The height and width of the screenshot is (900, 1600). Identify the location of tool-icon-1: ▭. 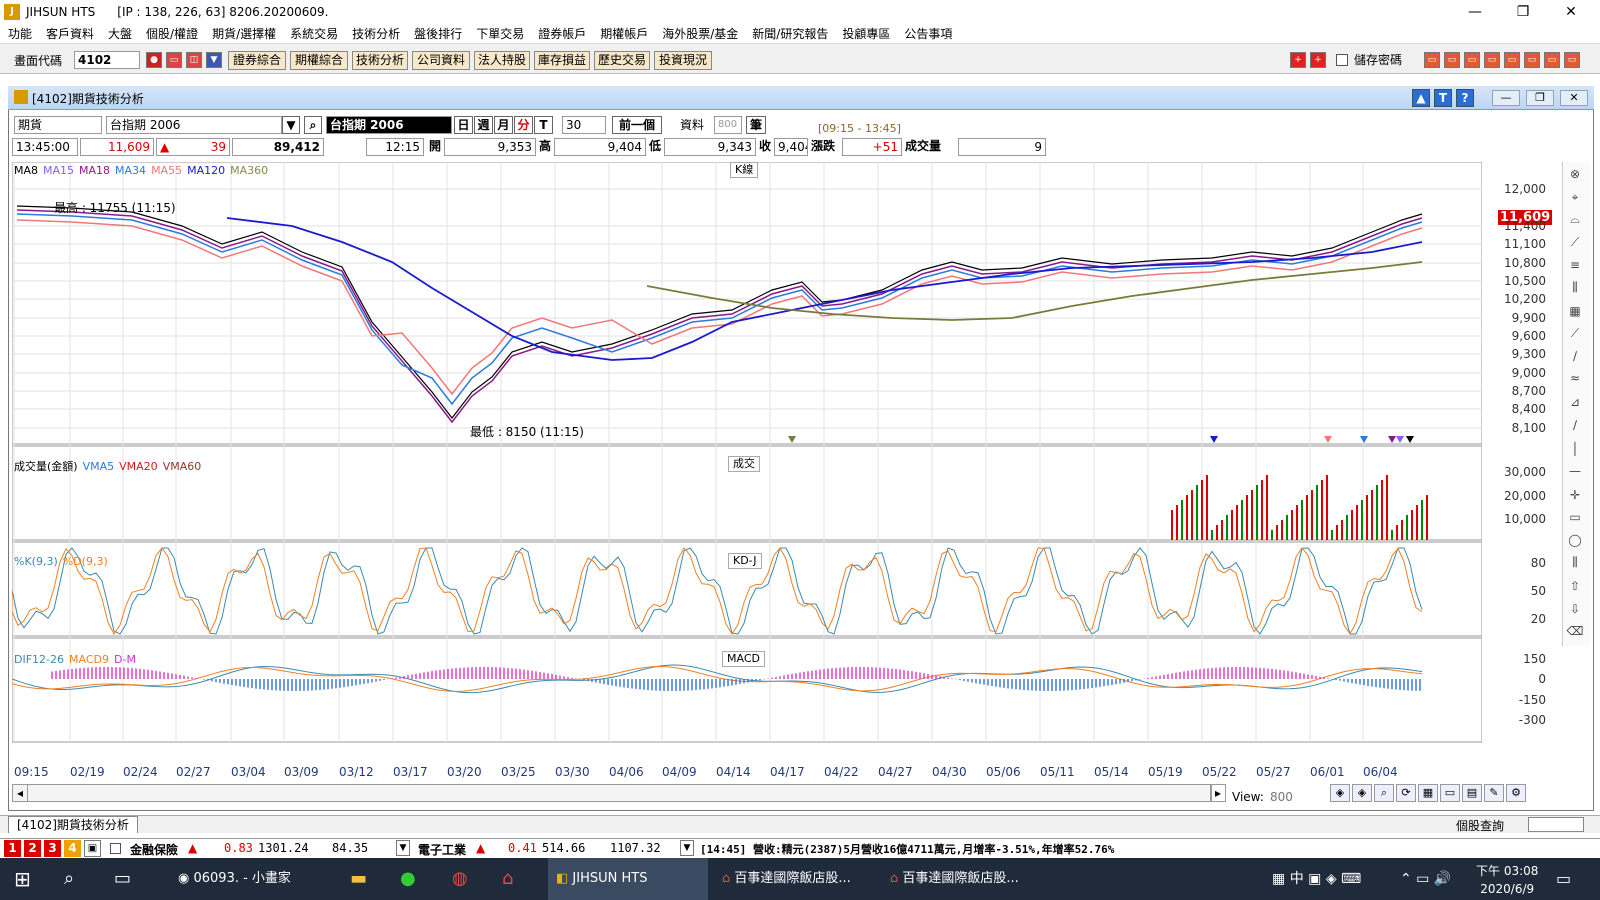
(1452, 60).